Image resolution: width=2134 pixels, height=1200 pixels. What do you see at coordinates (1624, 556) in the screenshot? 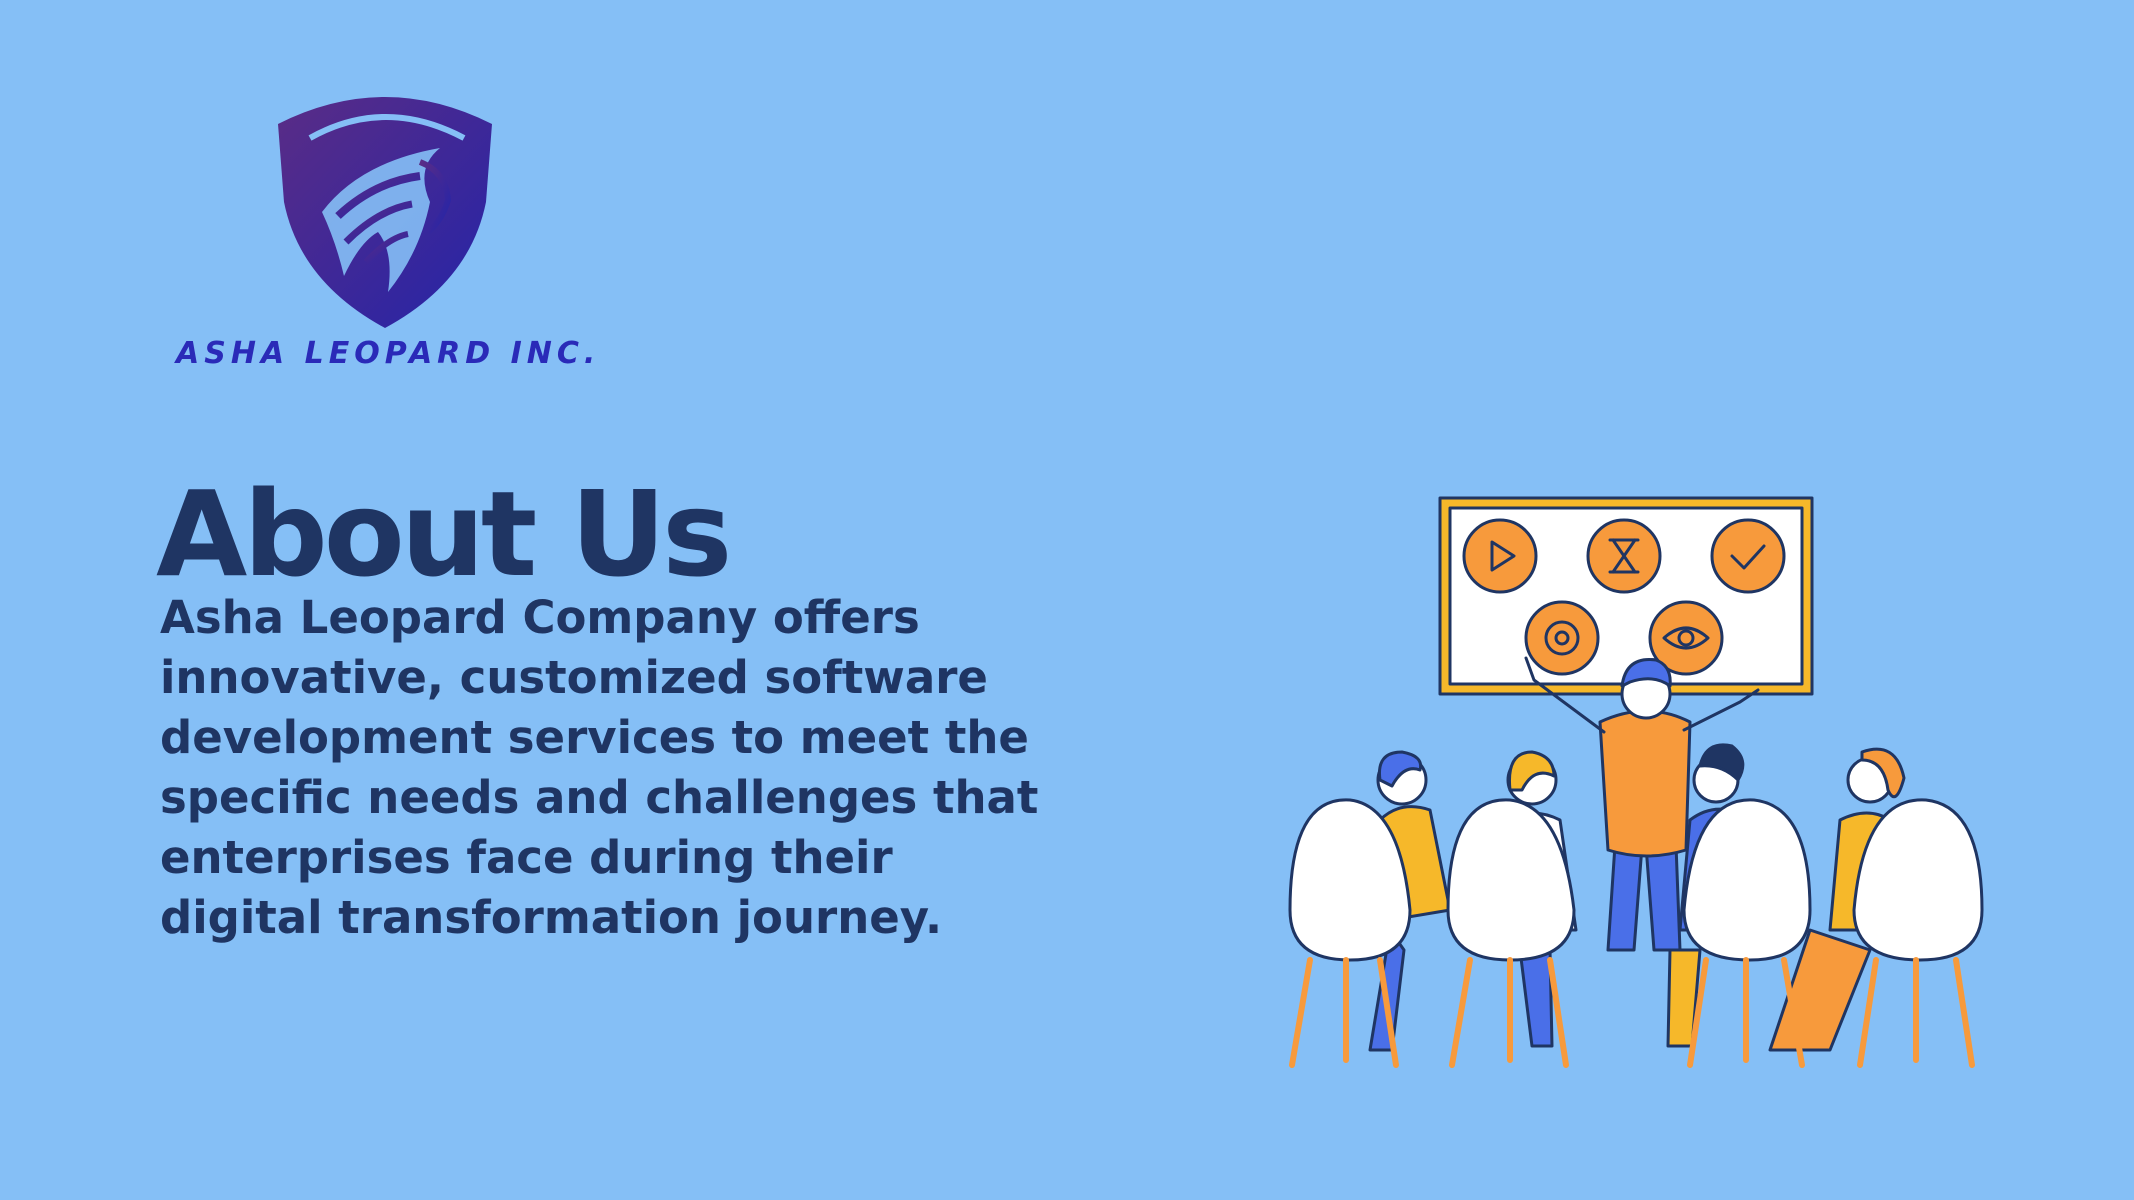
I see `hourglass-icon` at bounding box center [1624, 556].